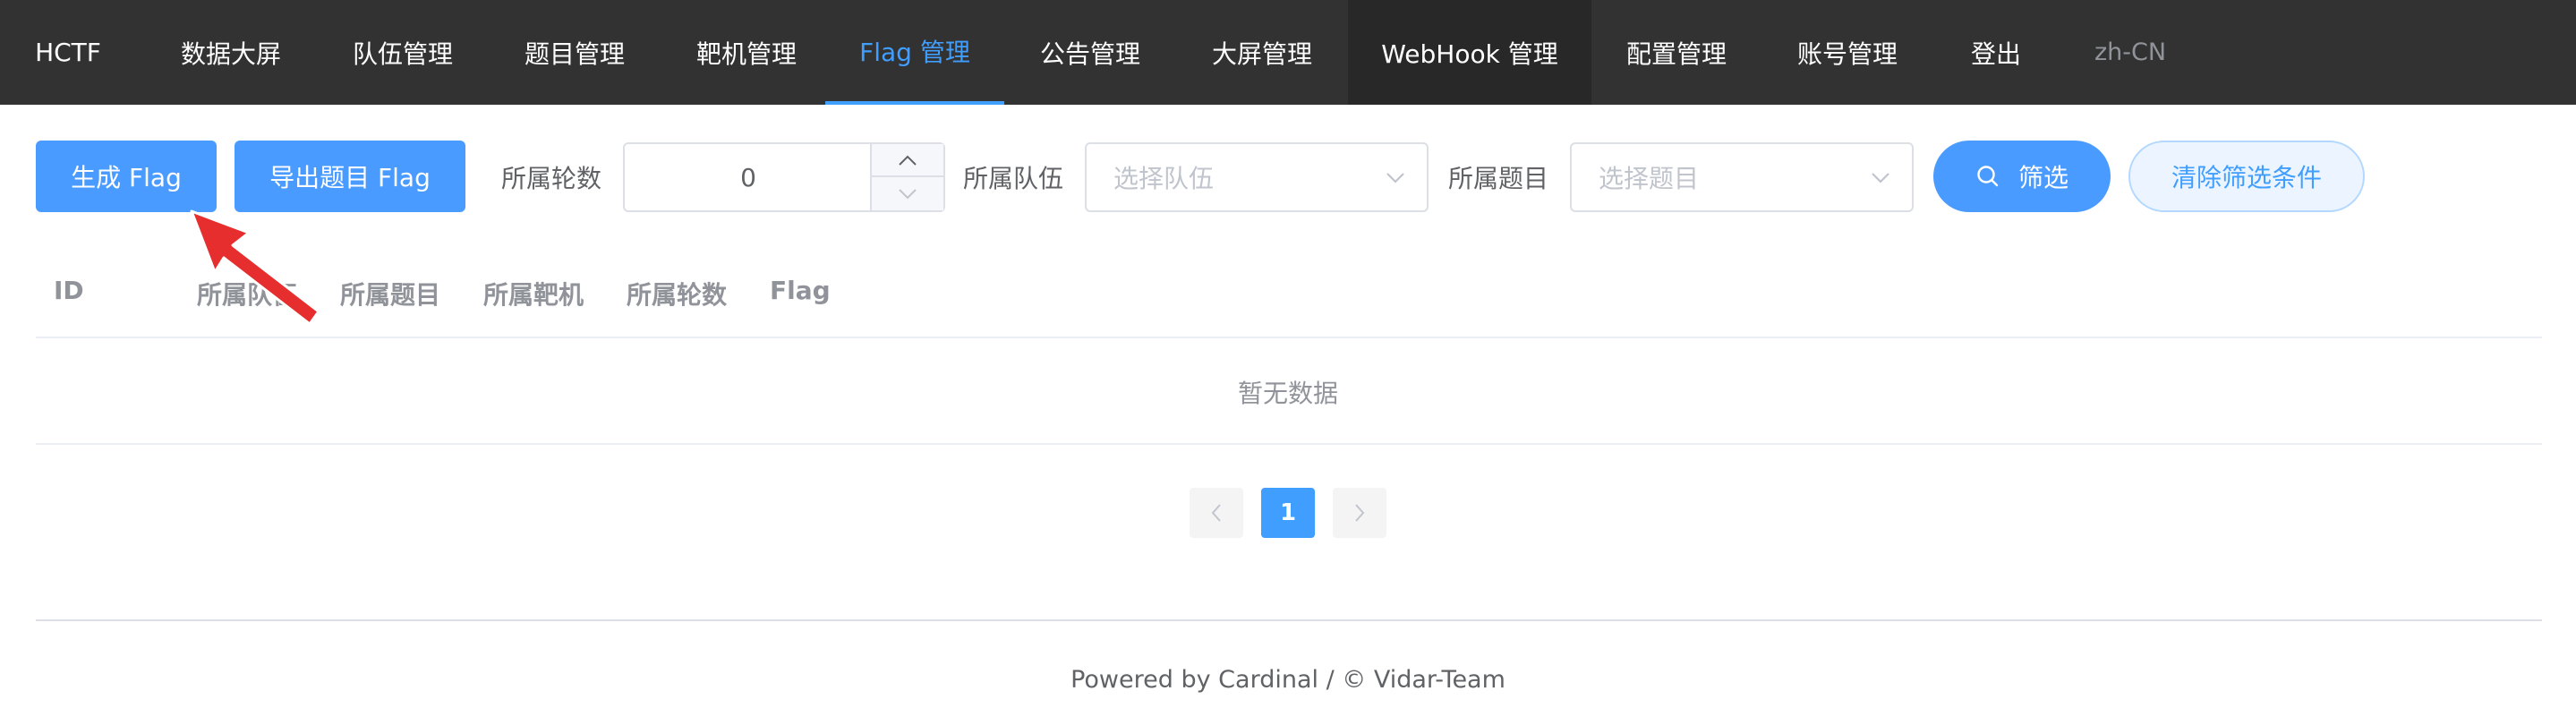  Describe the element at coordinates (1847, 52) in the screenshot. I see `nav-item-accounts: 账号管理` at that location.